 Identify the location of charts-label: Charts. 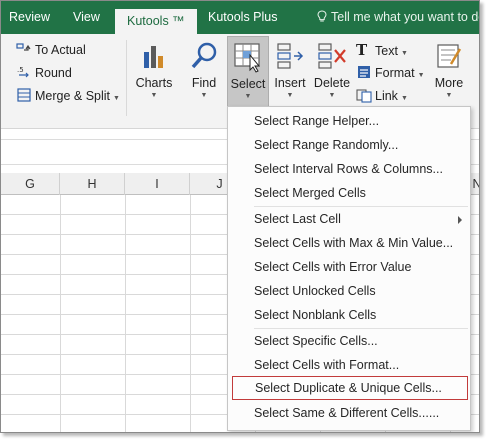
(154, 83).